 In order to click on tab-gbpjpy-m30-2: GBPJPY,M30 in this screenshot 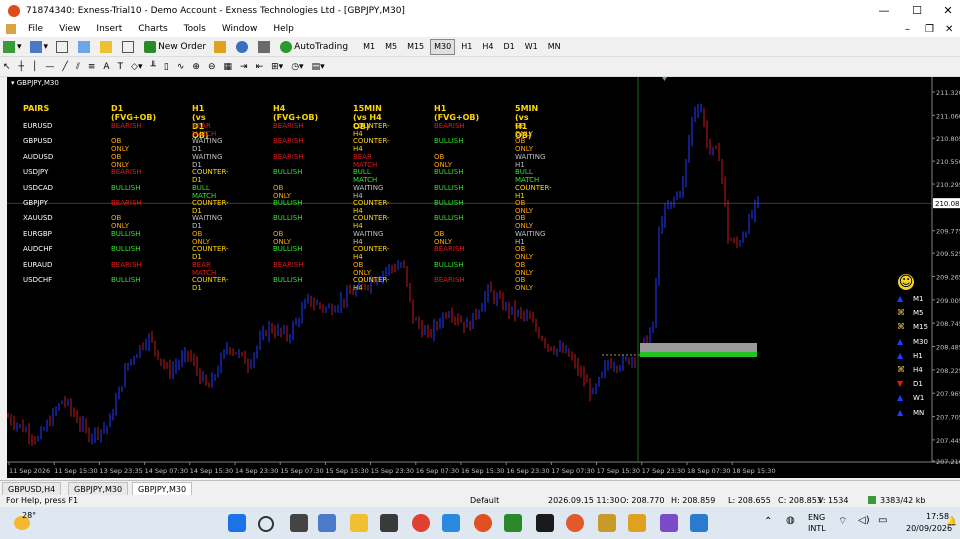, I will do `click(162, 489)`.